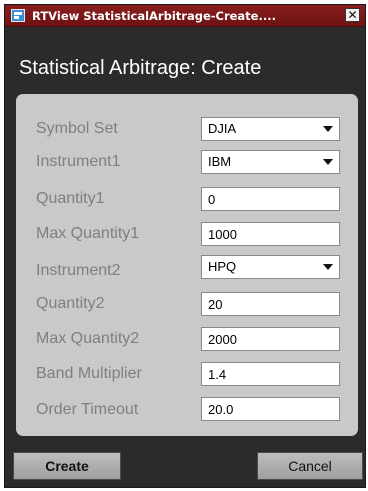 The width and height of the screenshot is (368, 491). I want to click on title-bar: RTView StatisticalArbitrage-Create.... ✕, so click(185, 16).